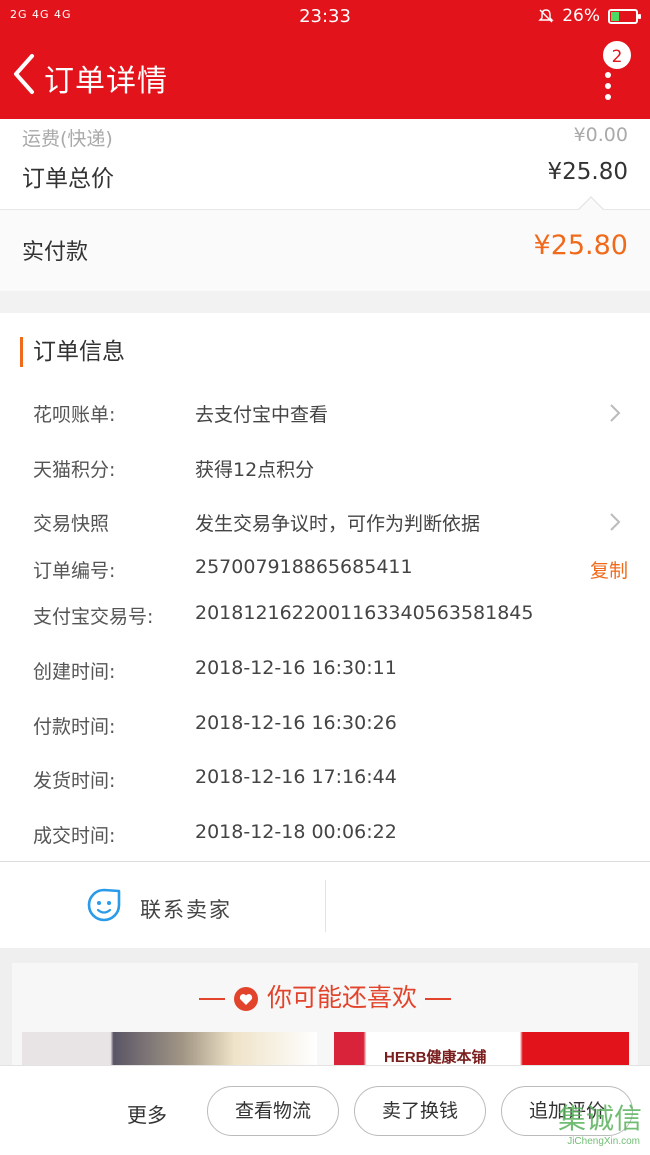 Image resolution: width=650 pixels, height=1155 pixels. I want to click on paid-label: 实付款, so click(55, 252).